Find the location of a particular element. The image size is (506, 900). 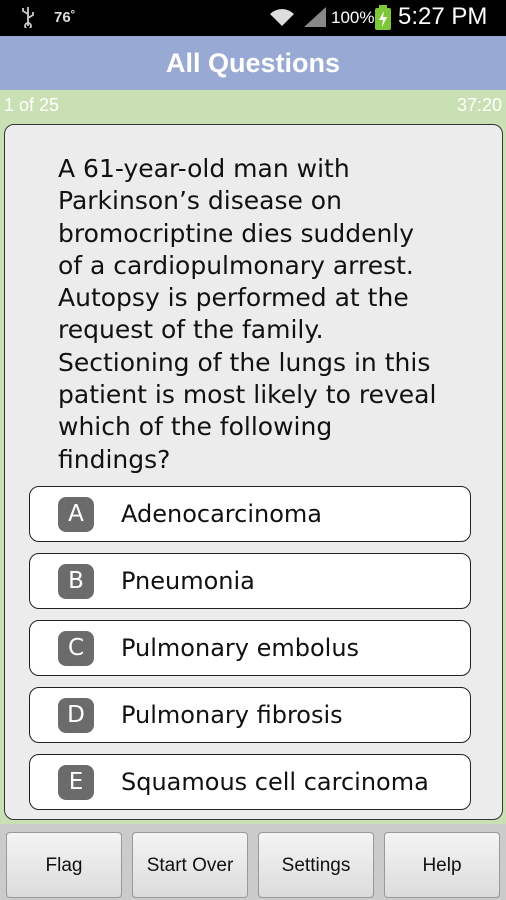

answer-option-a: A Adenocarcinoma is located at coordinates (250, 514).